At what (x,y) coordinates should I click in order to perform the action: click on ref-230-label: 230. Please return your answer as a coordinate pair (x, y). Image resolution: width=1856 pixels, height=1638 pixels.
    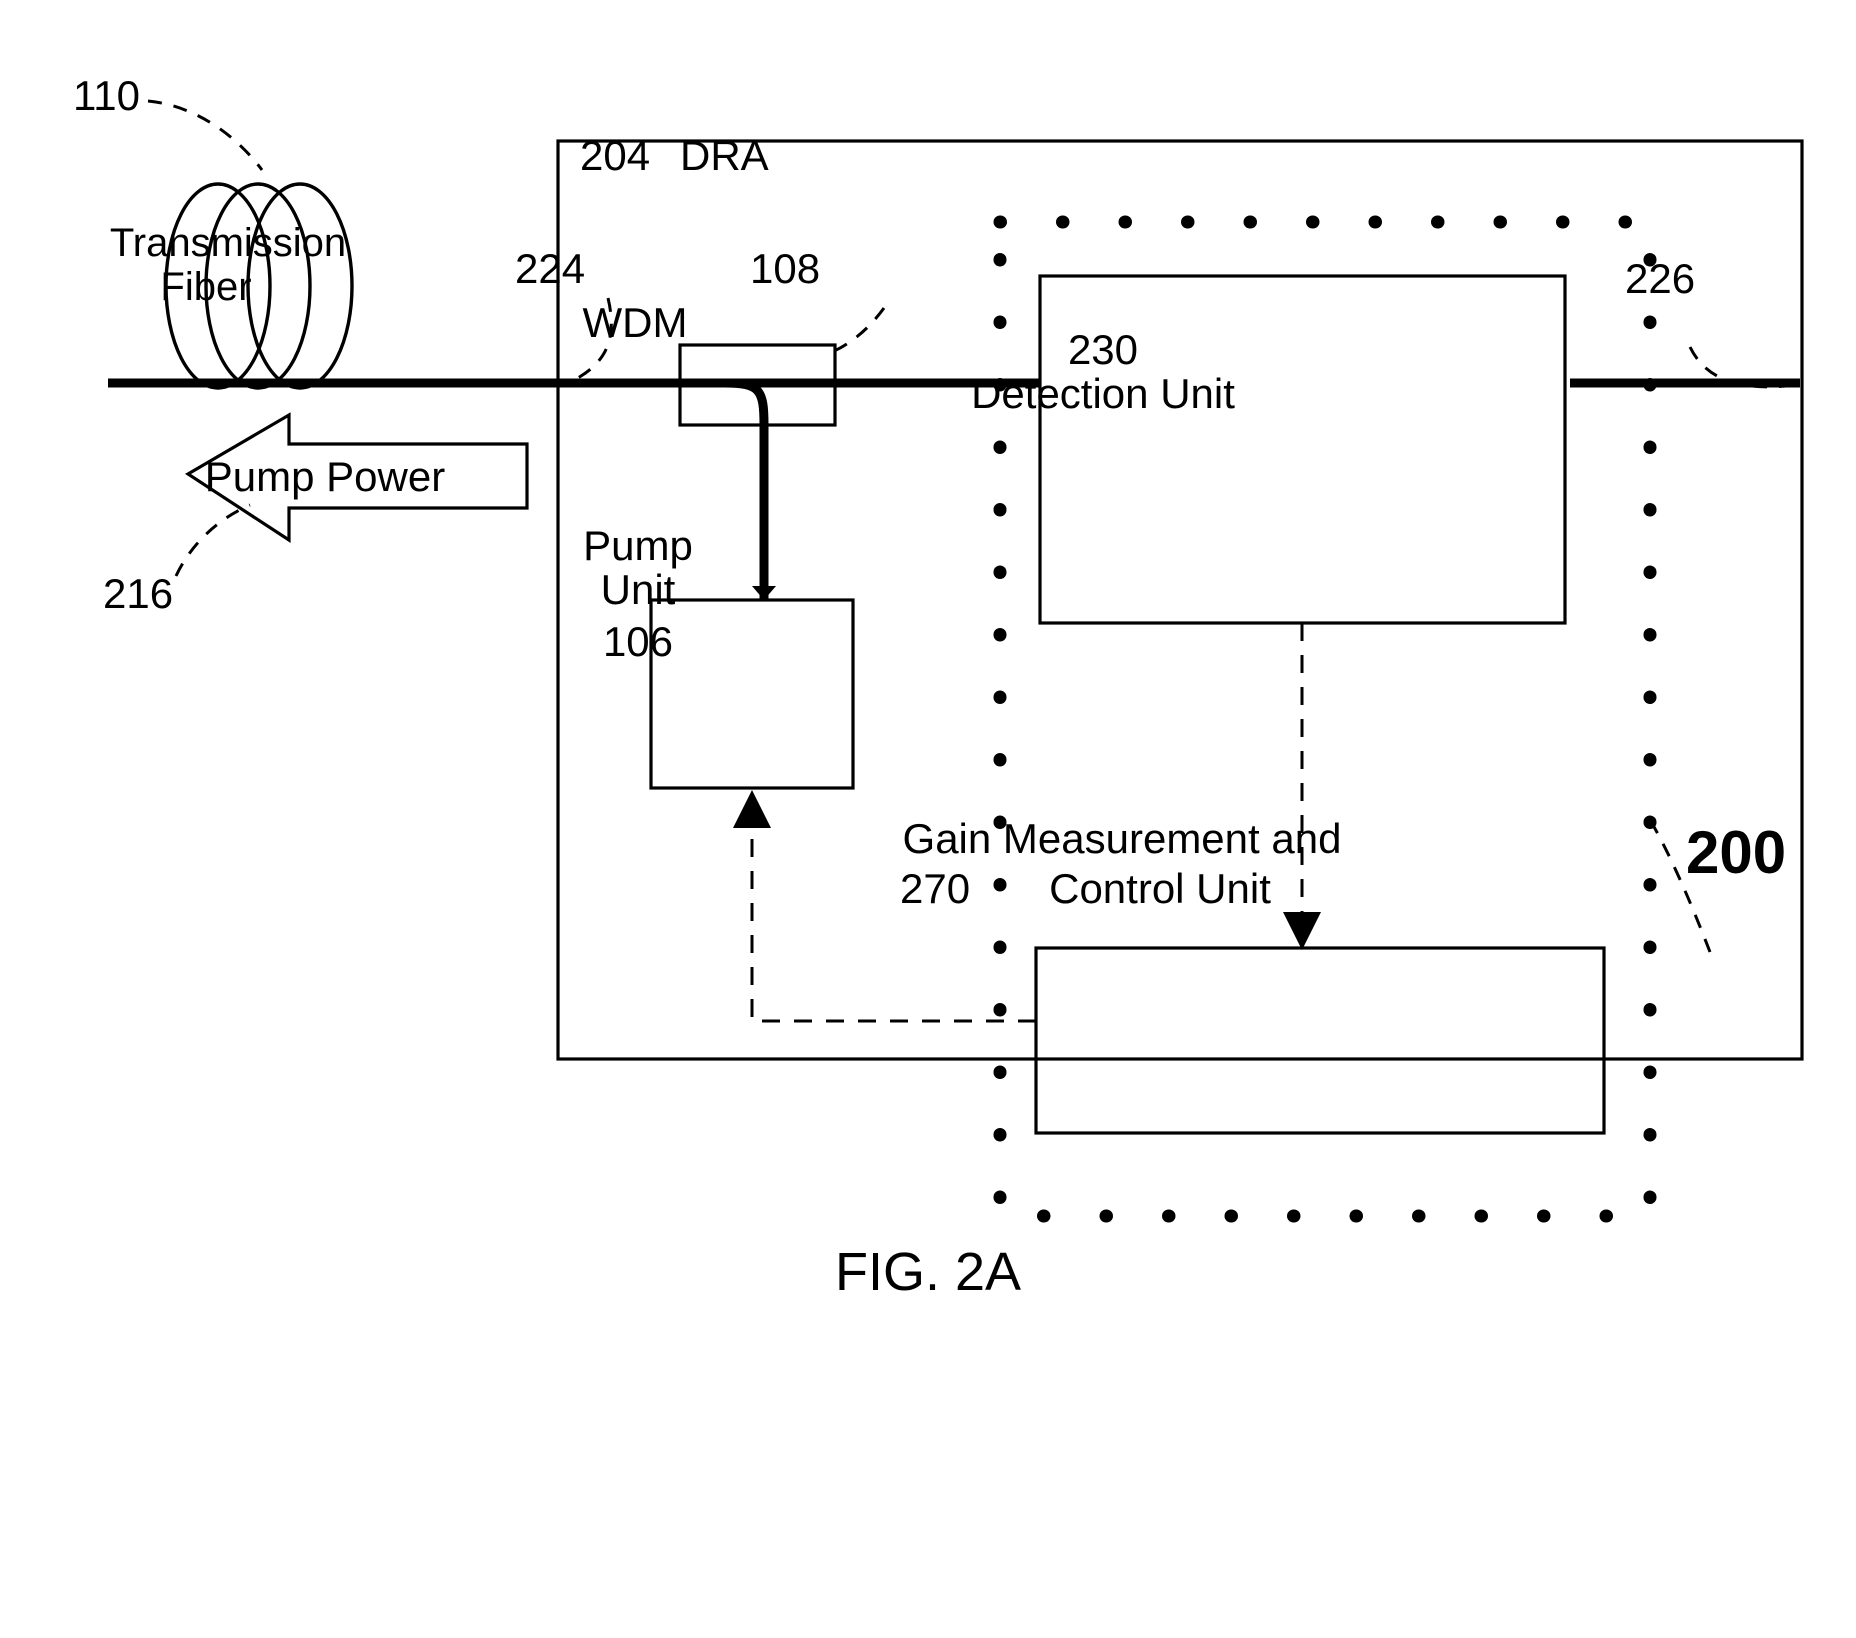
    Looking at the image, I should click on (1103, 349).